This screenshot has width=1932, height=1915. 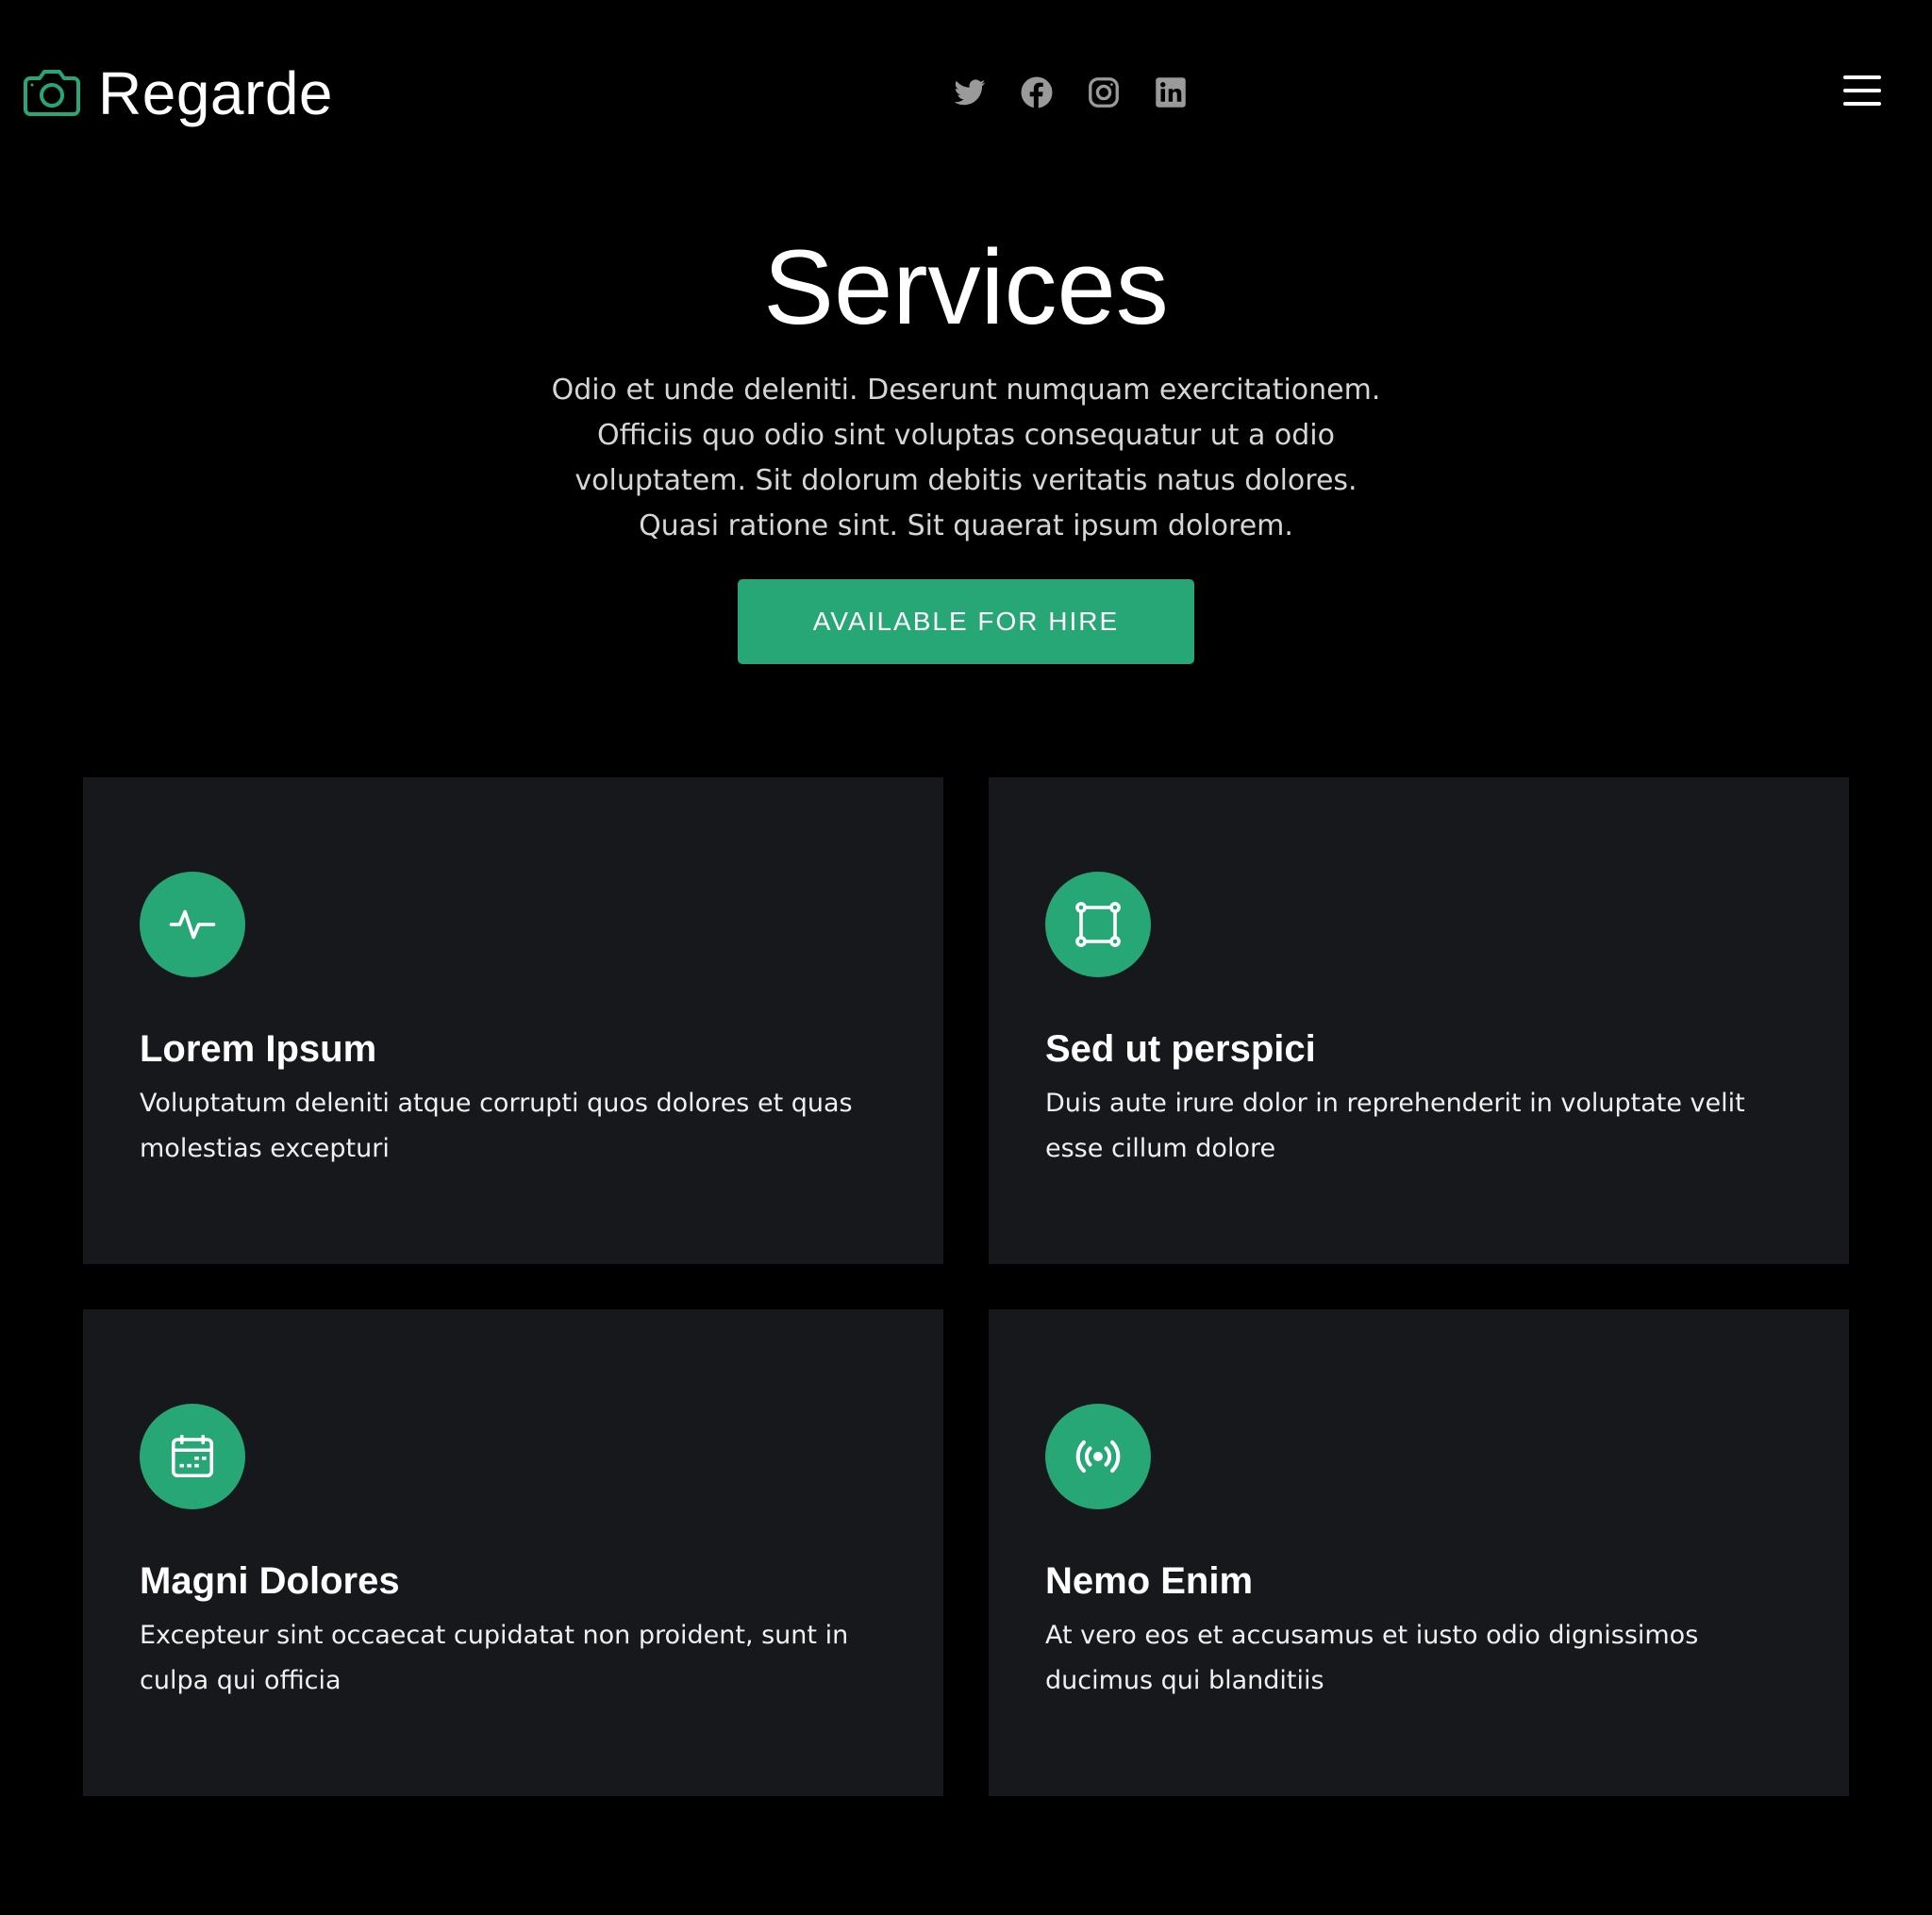 What do you see at coordinates (52, 93) in the screenshot?
I see `camera-icon` at bounding box center [52, 93].